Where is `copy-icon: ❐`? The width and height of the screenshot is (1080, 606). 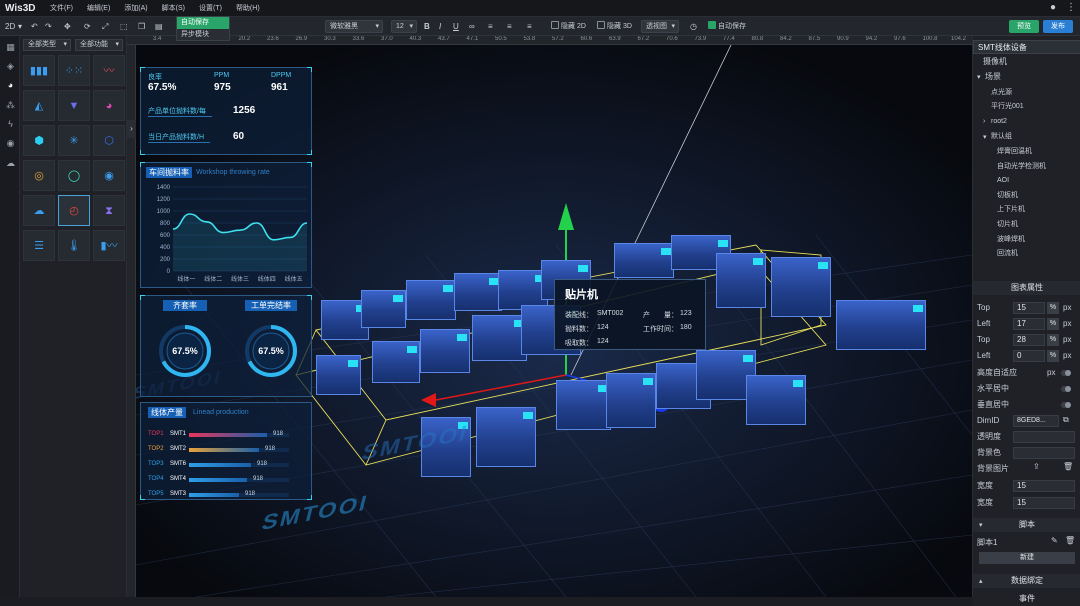 copy-icon: ❐ is located at coordinates (141, 26).